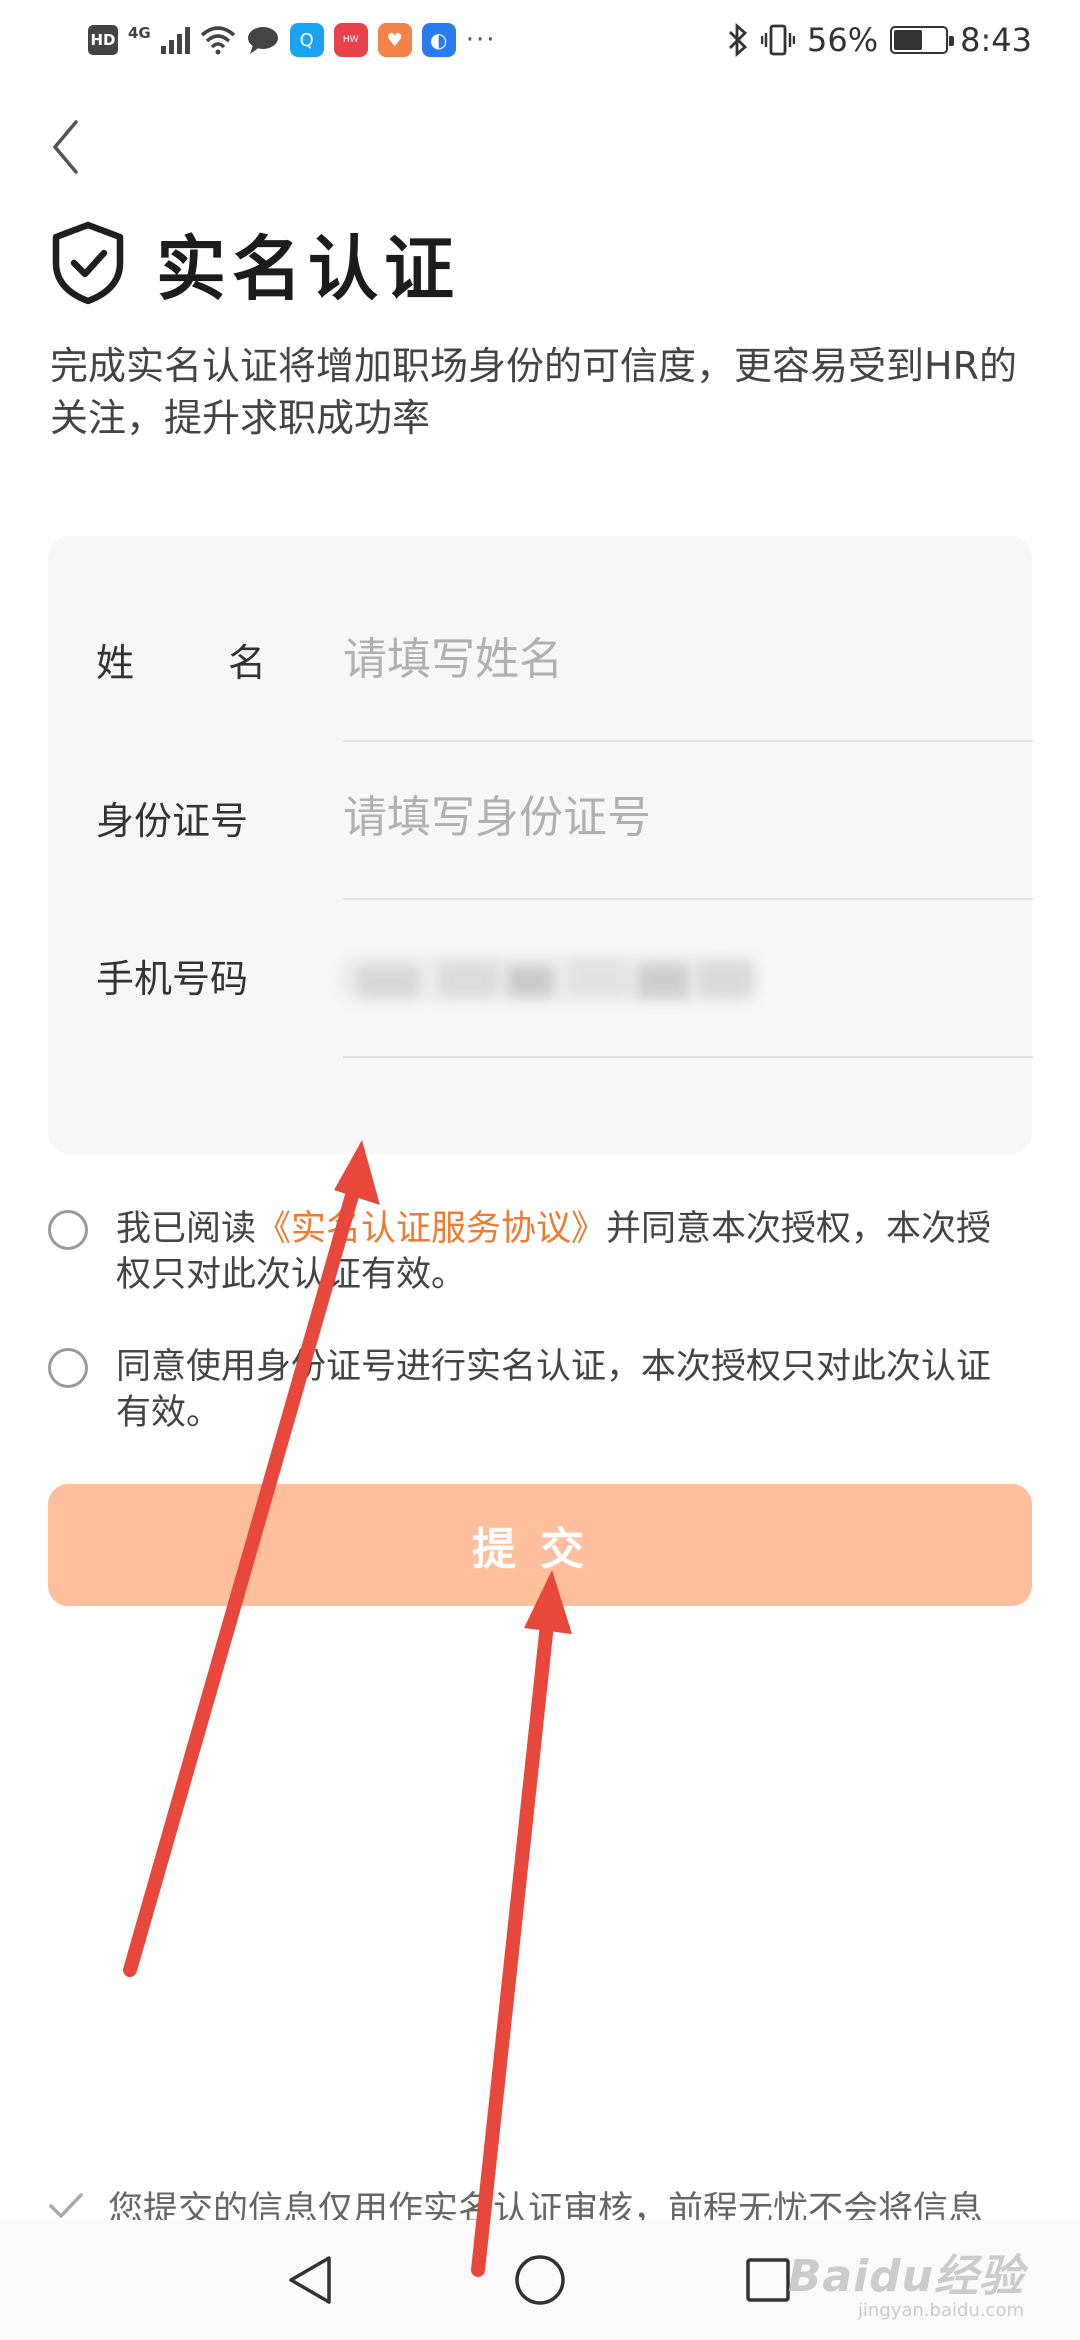 The image size is (1080, 2340). I want to click on name-label-char: 名, so click(246, 662).